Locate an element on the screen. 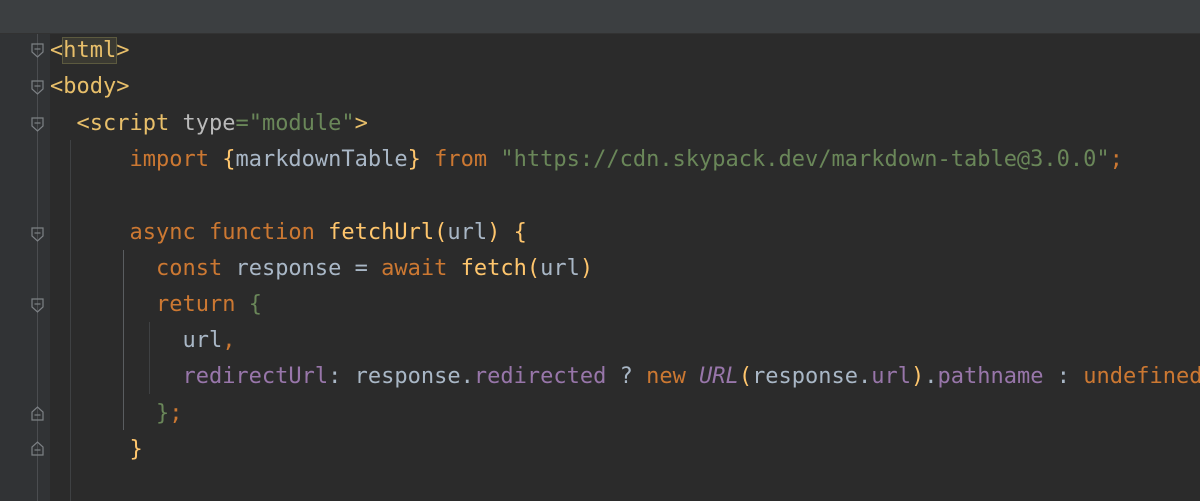 The width and height of the screenshot is (1200, 501). code-token: fetchUrl is located at coordinates (381, 232).